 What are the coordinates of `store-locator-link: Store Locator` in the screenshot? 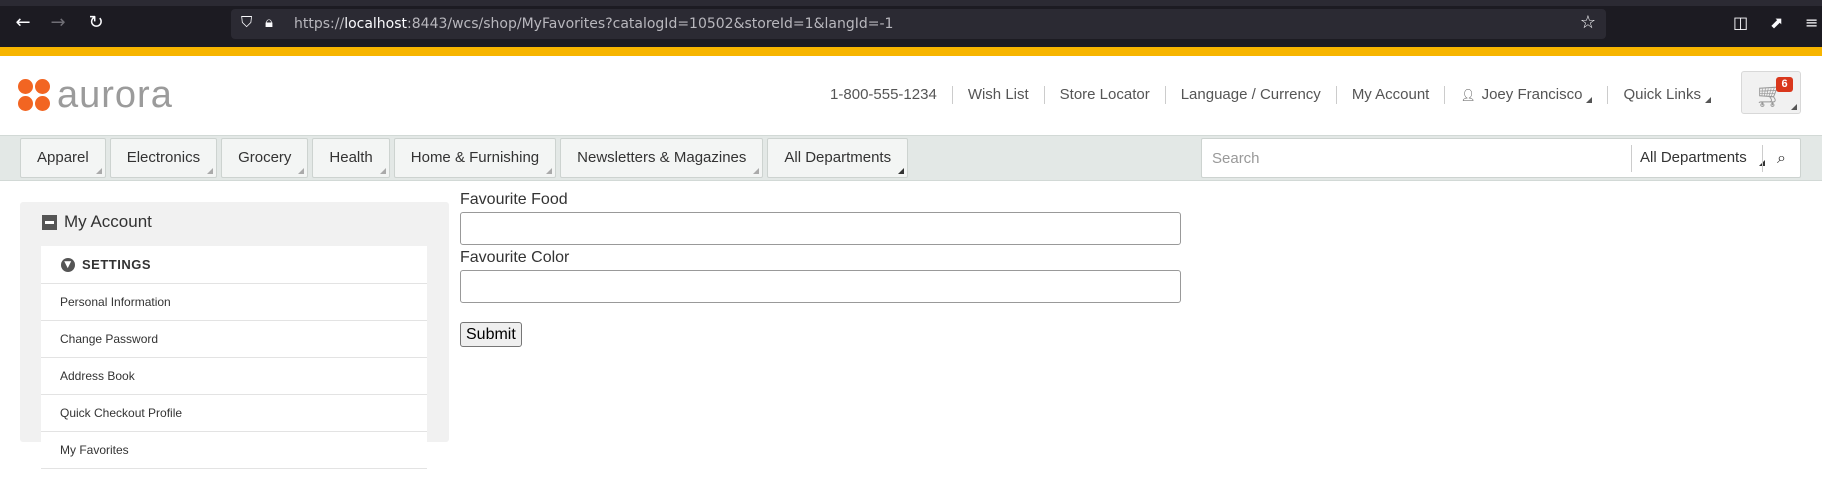 It's located at (1105, 95).